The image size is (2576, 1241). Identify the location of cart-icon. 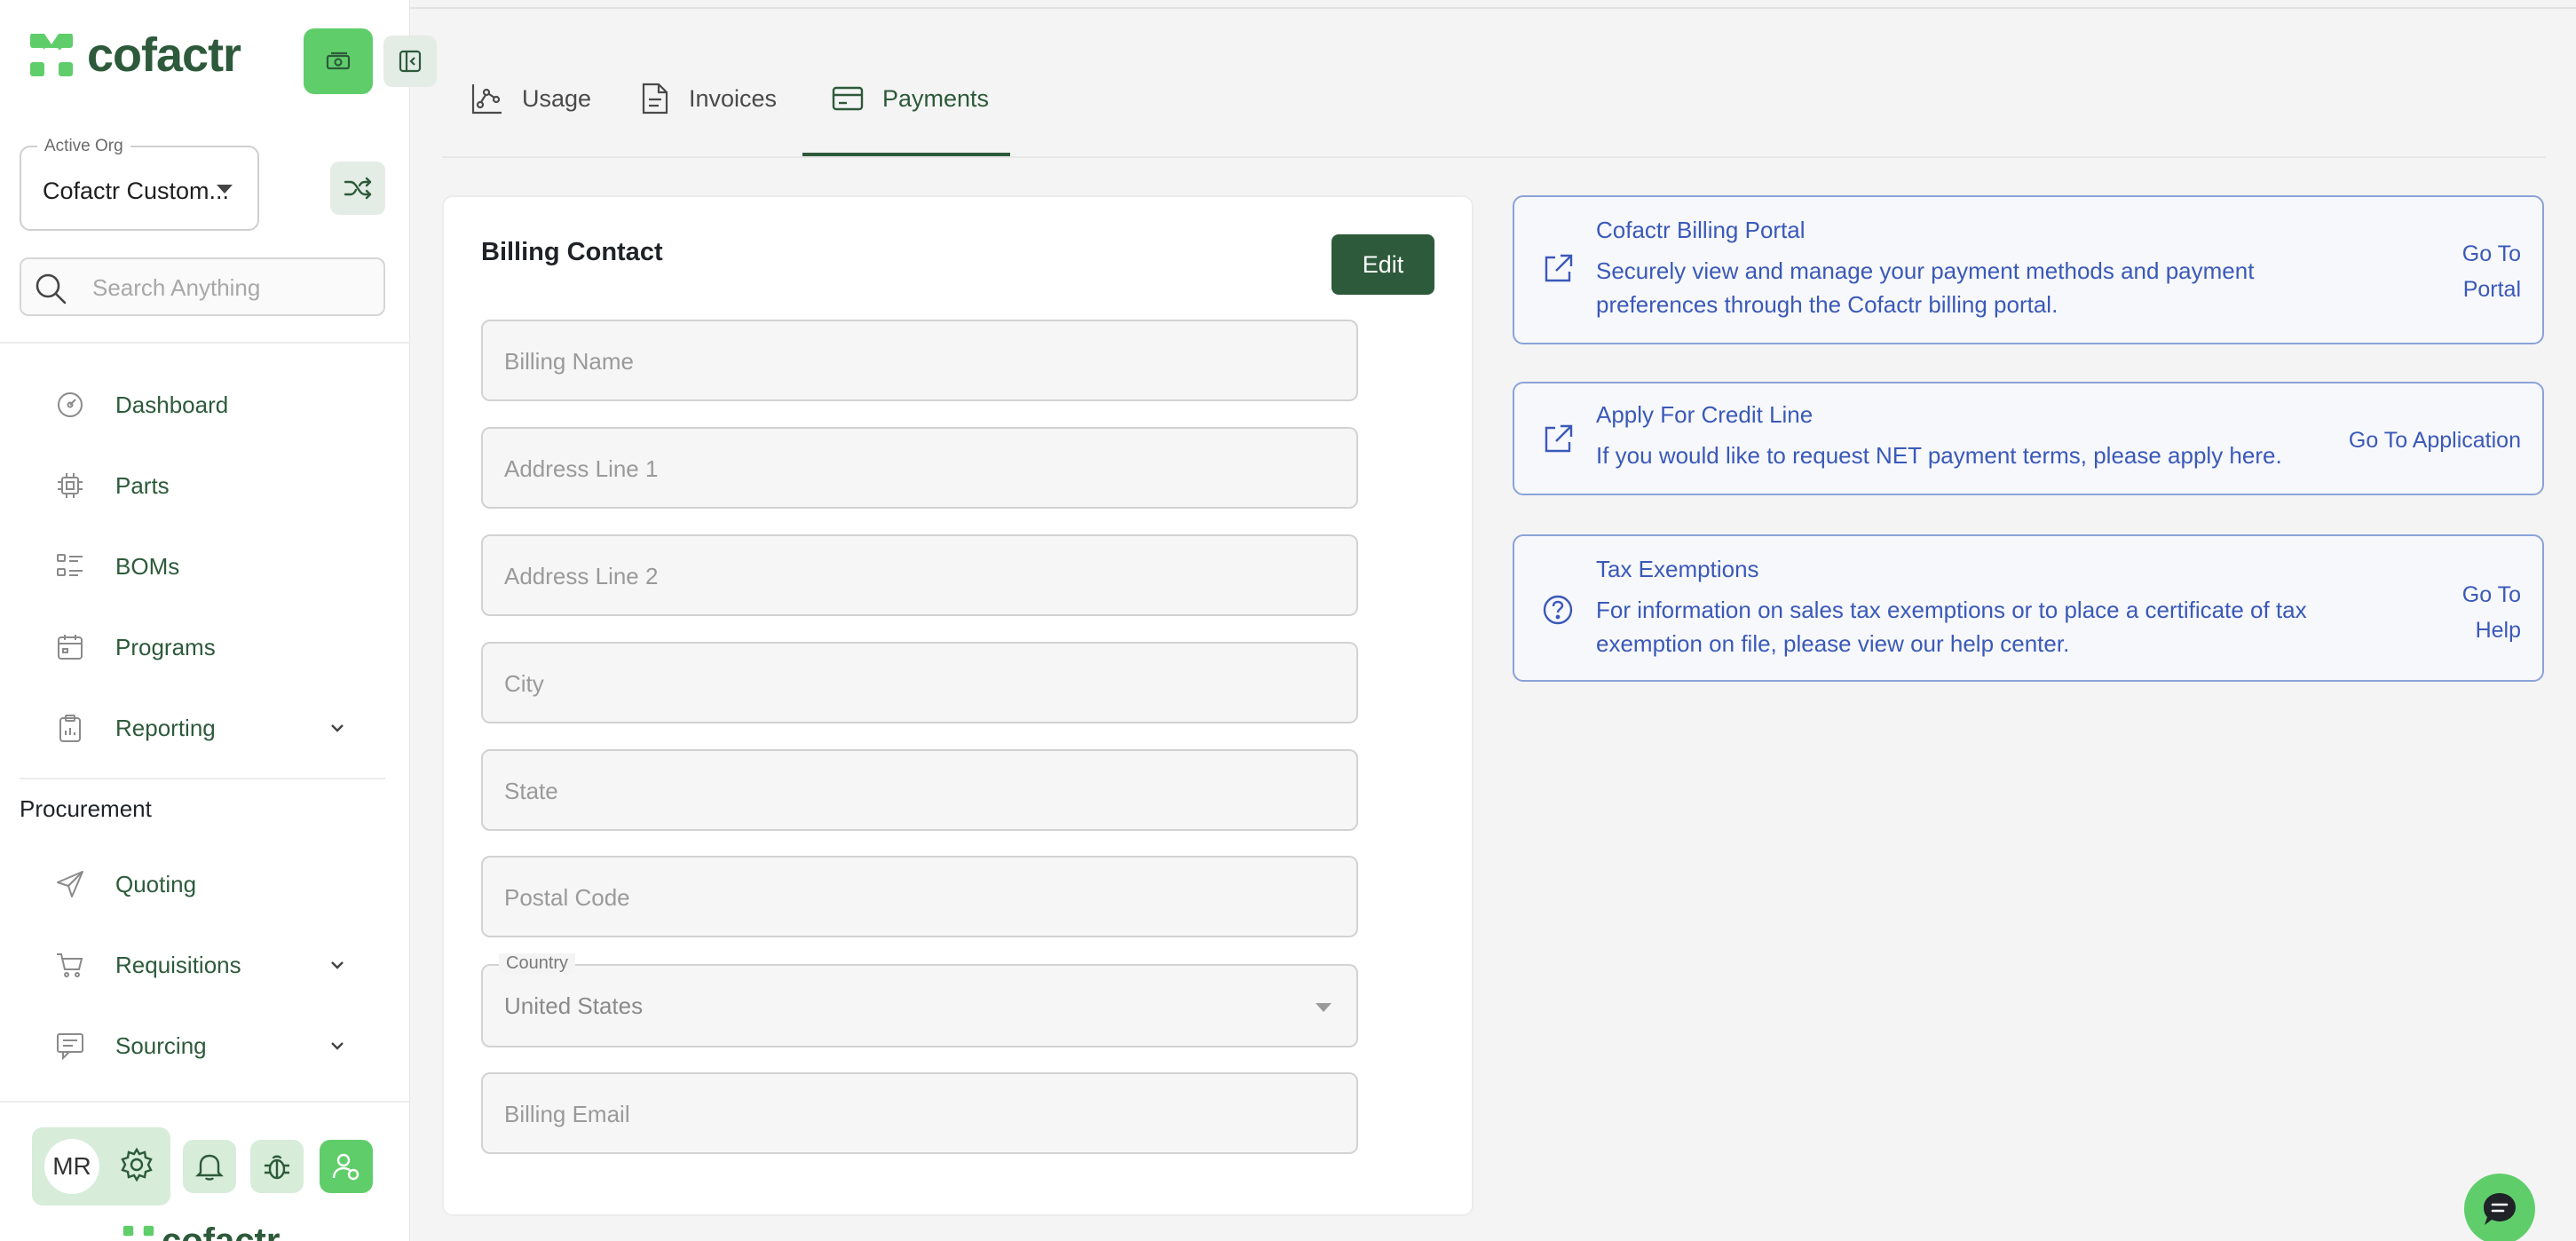
(74, 965).